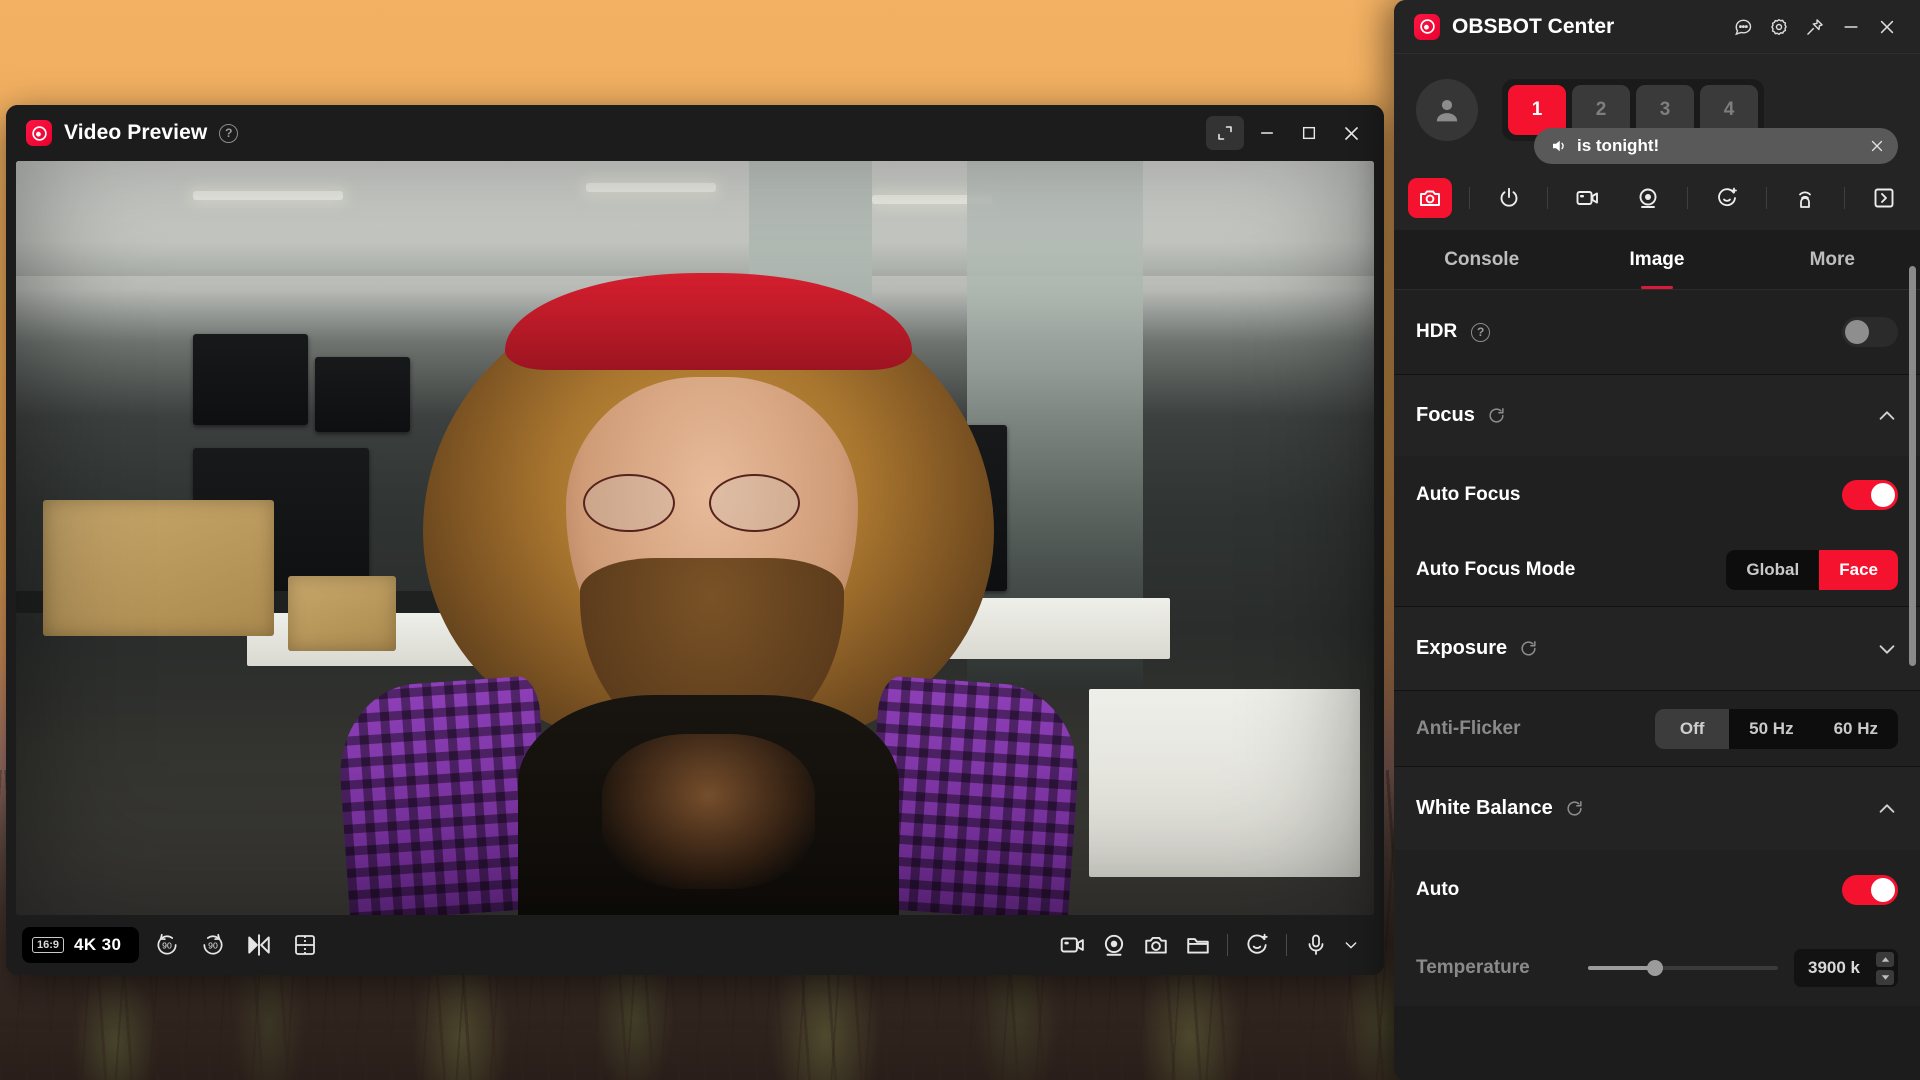 This screenshot has width=1920, height=1080. I want to click on focus-collapse-chevron-up-icon, so click(1887, 416).